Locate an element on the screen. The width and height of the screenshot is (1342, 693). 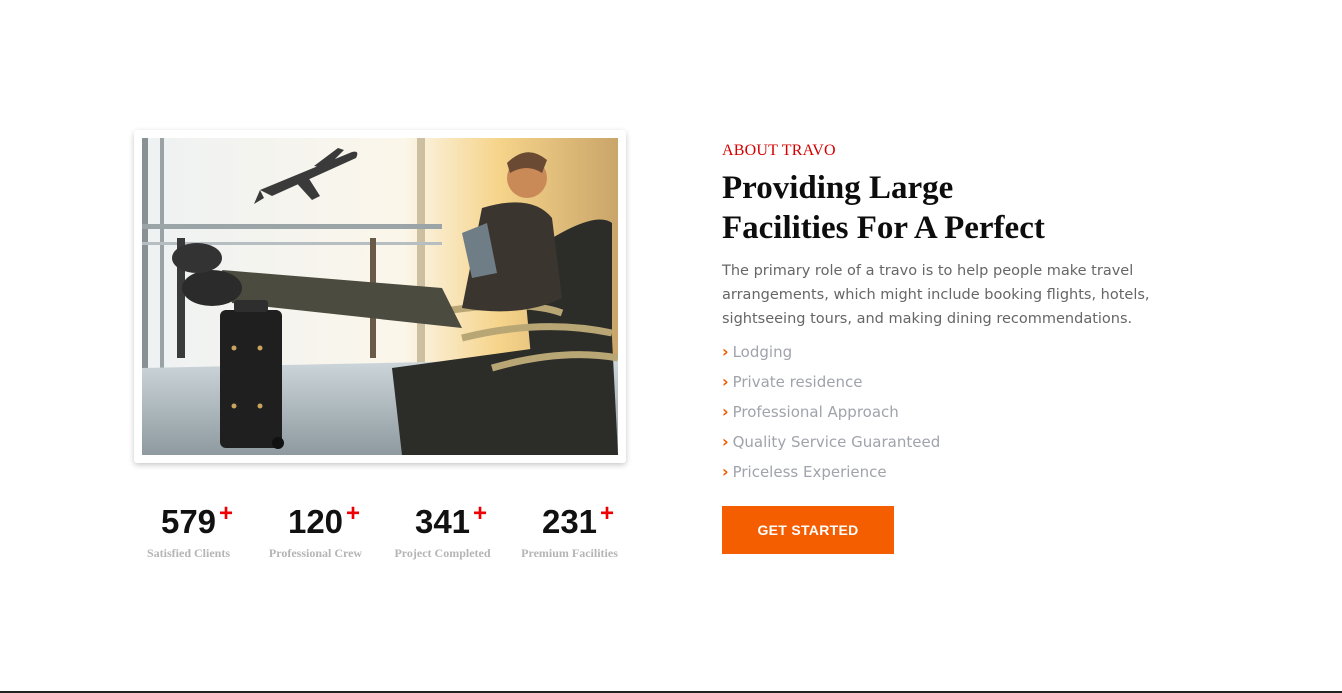
stat-professional-crew: 120 + Professional Crew is located at coordinates (315, 530).